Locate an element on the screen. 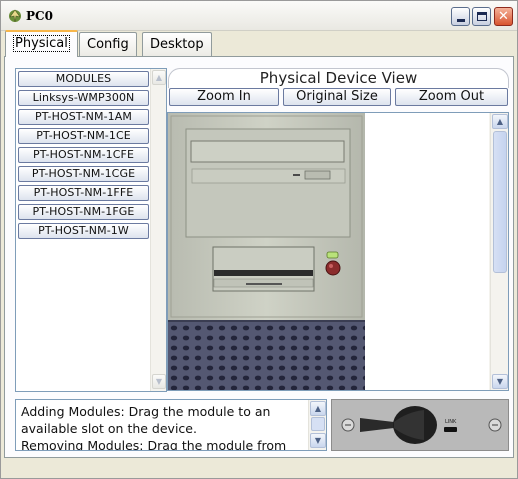 The width and height of the screenshot is (518, 479). module-preview-image: LINK is located at coordinates (421, 425).